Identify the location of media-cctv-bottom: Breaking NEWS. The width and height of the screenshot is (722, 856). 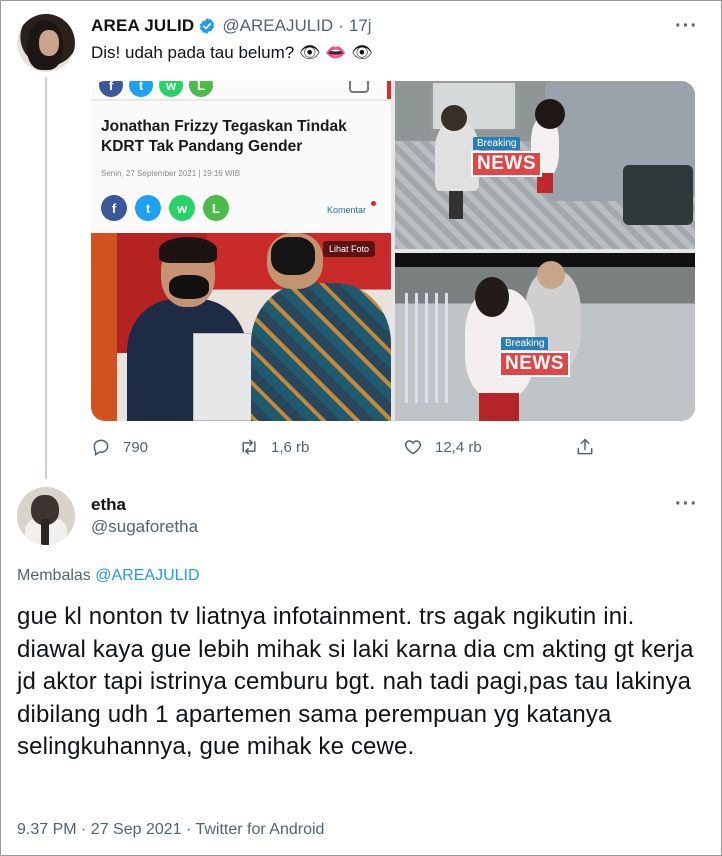
(545, 337).